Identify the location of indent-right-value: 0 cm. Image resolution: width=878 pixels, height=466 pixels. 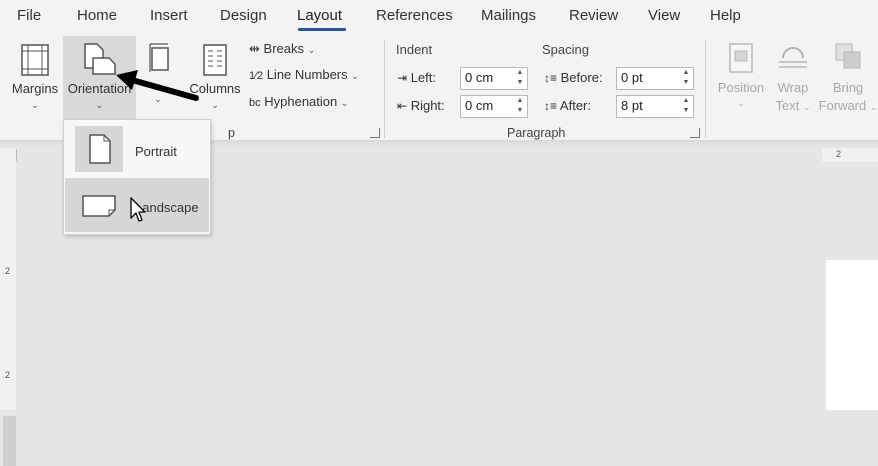
(479, 105).